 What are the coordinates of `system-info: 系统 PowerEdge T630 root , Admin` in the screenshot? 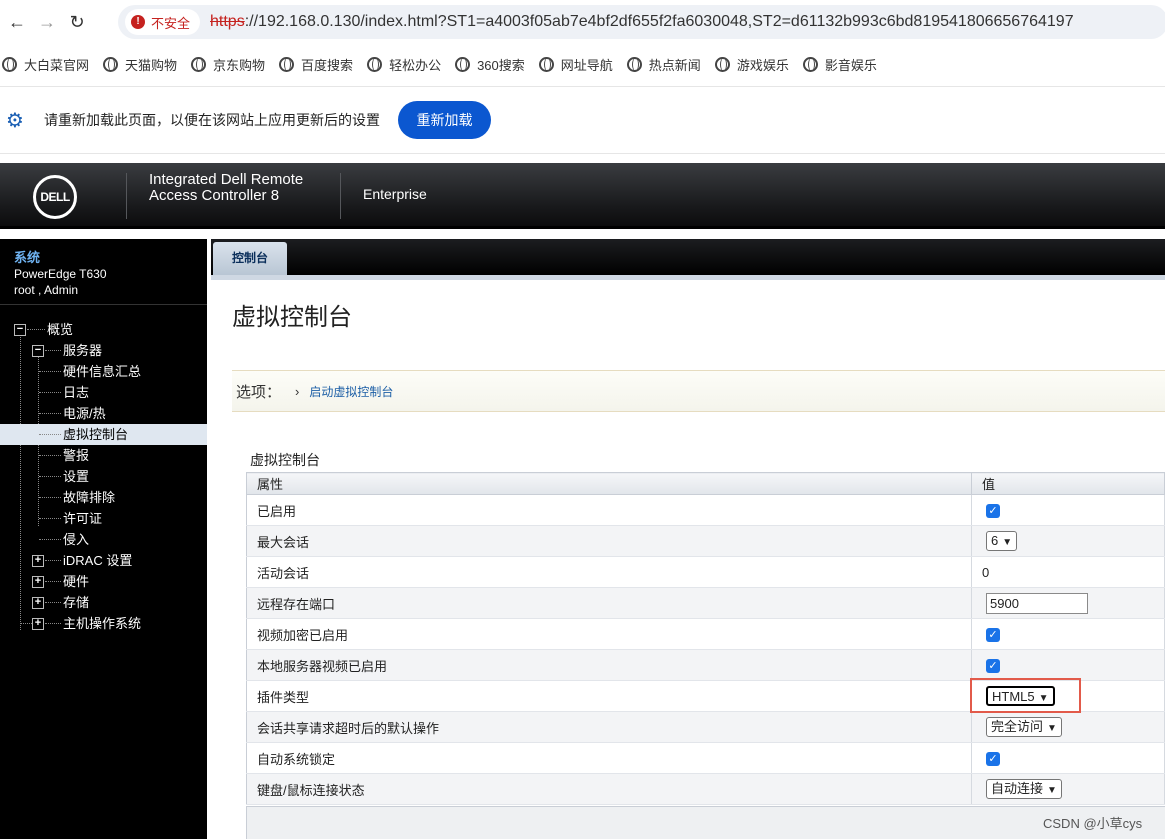 It's located at (103, 272).